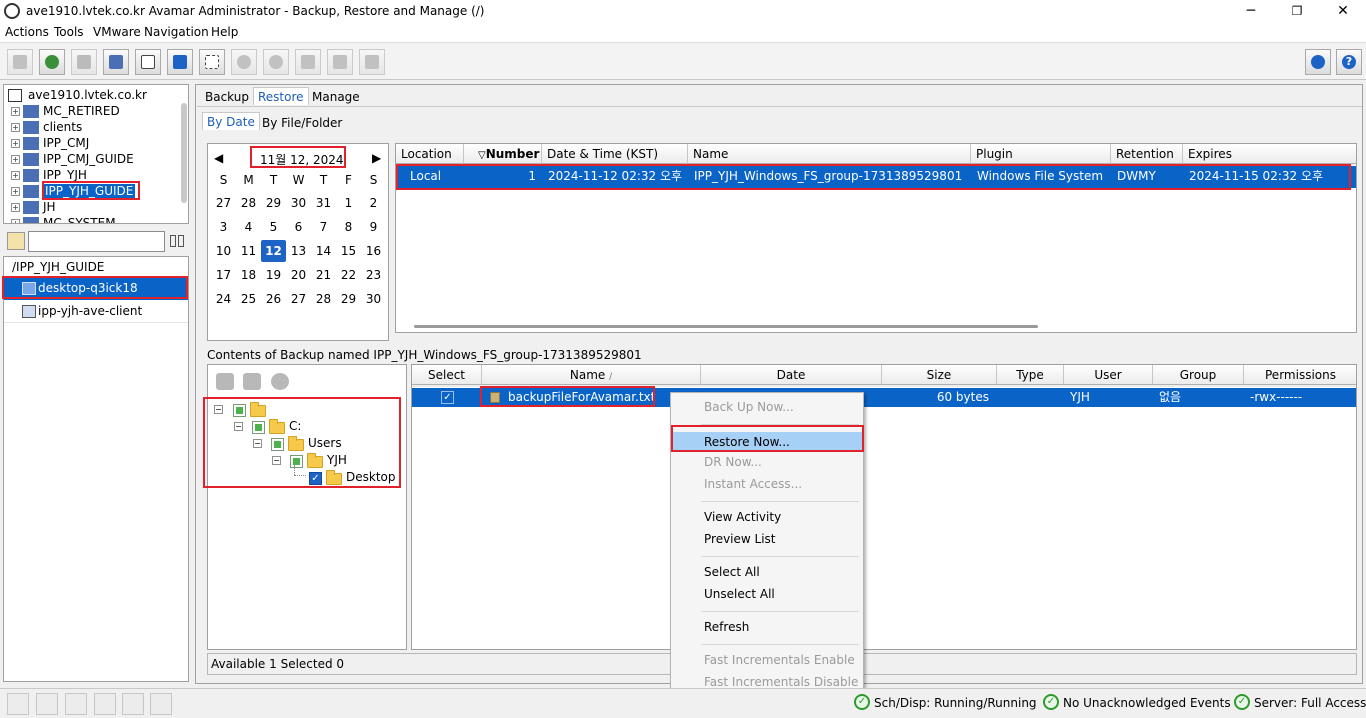 The height and width of the screenshot is (718, 1366). I want to click on calendar-next-button: ▶, so click(376, 158).